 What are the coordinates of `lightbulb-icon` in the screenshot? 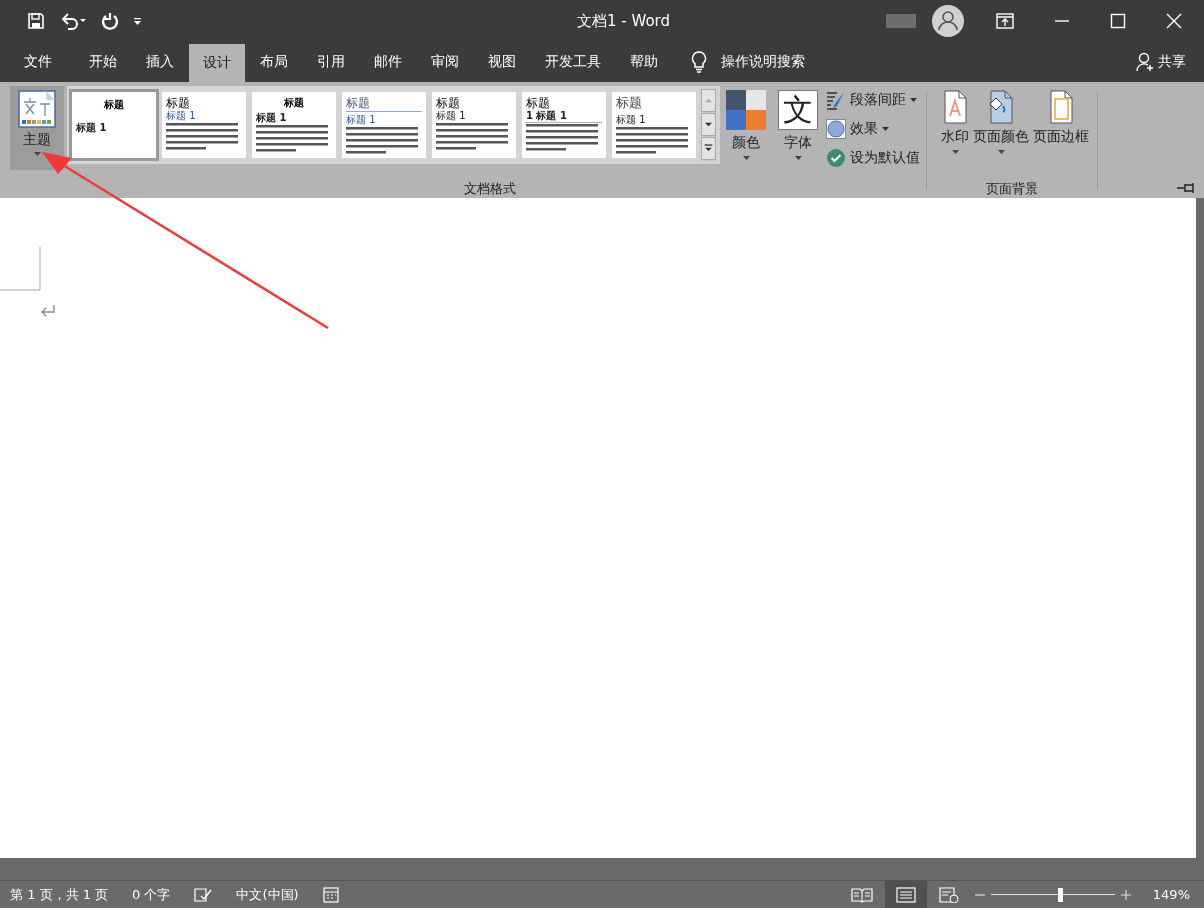 It's located at (699, 62).